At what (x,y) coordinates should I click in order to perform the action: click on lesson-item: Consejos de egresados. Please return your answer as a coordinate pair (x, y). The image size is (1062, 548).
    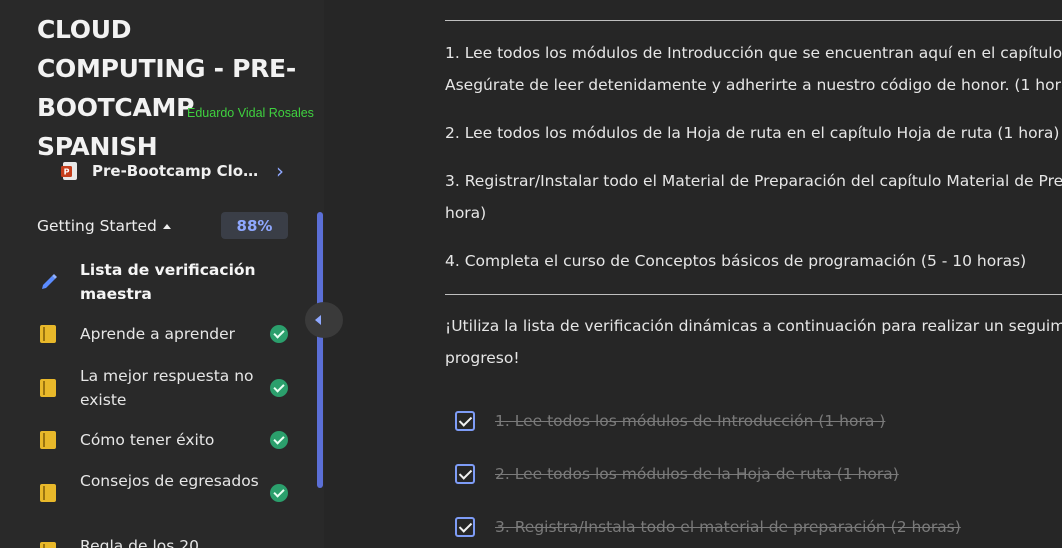
    Looking at the image, I should click on (159, 493).